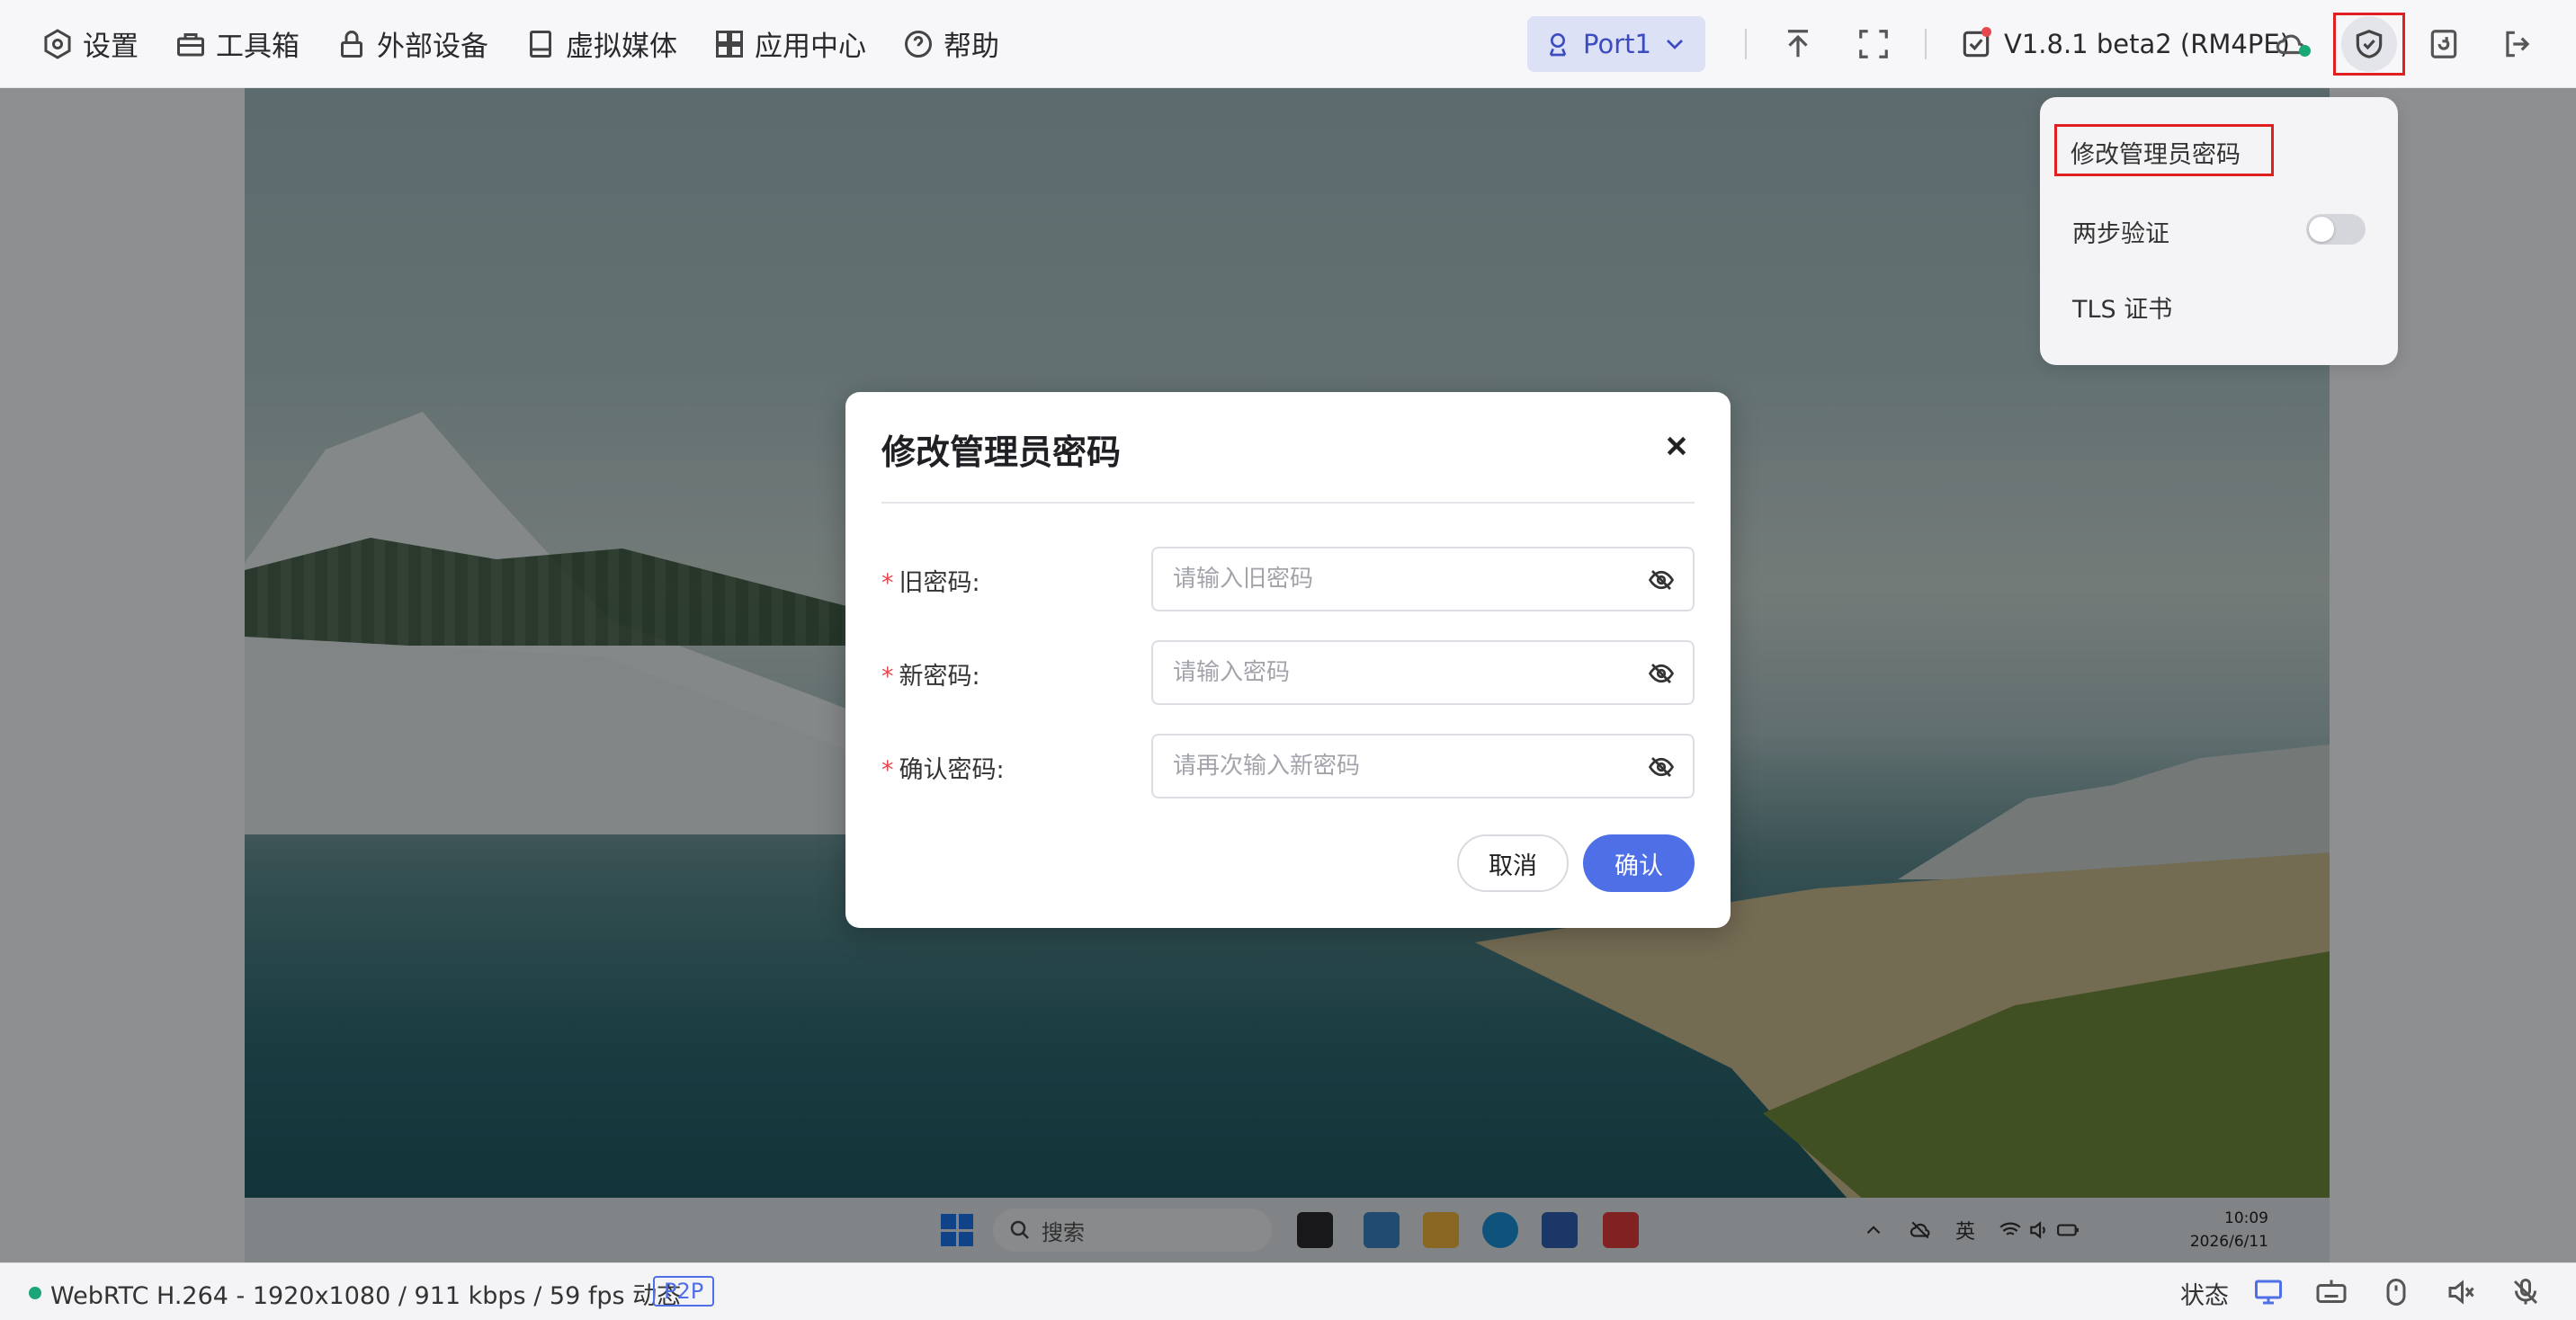 Image resolution: width=2576 pixels, height=1320 pixels. I want to click on update-badge, so click(1986, 32).